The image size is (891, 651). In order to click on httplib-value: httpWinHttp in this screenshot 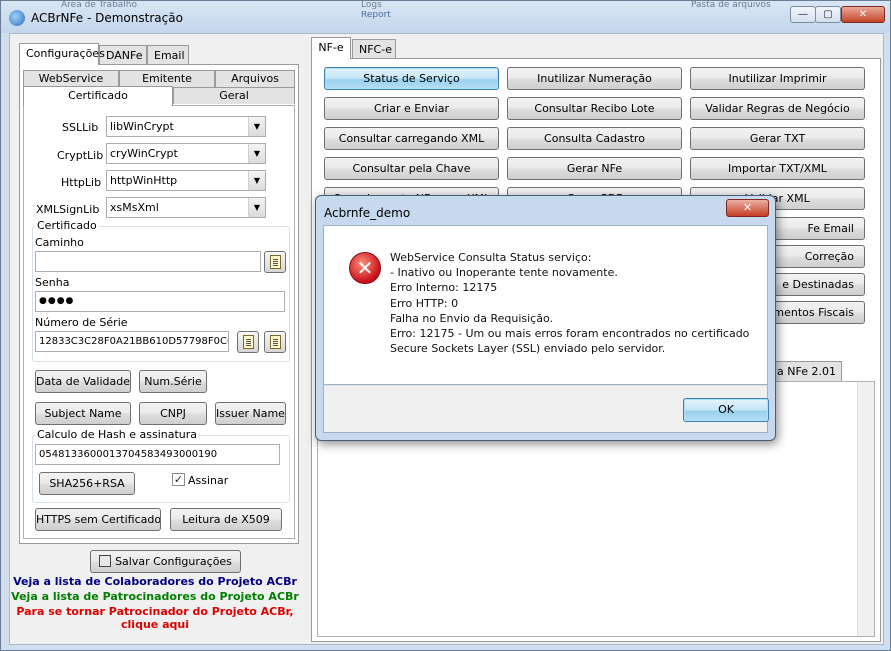, I will do `click(144, 180)`.